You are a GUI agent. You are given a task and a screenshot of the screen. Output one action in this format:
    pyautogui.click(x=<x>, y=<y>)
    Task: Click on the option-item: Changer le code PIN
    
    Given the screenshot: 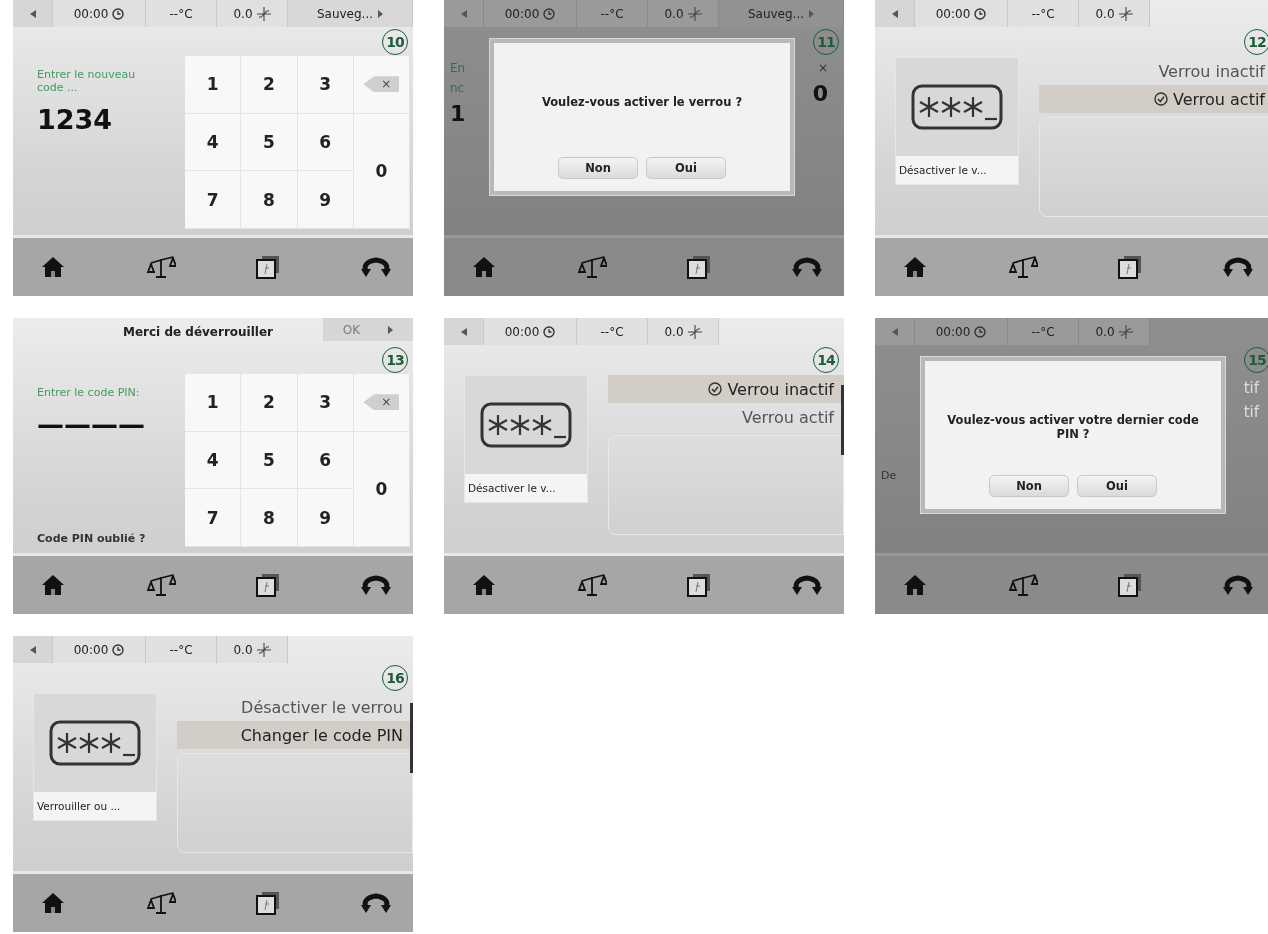 What is the action you would take?
    pyautogui.click(x=295, y=735)
    